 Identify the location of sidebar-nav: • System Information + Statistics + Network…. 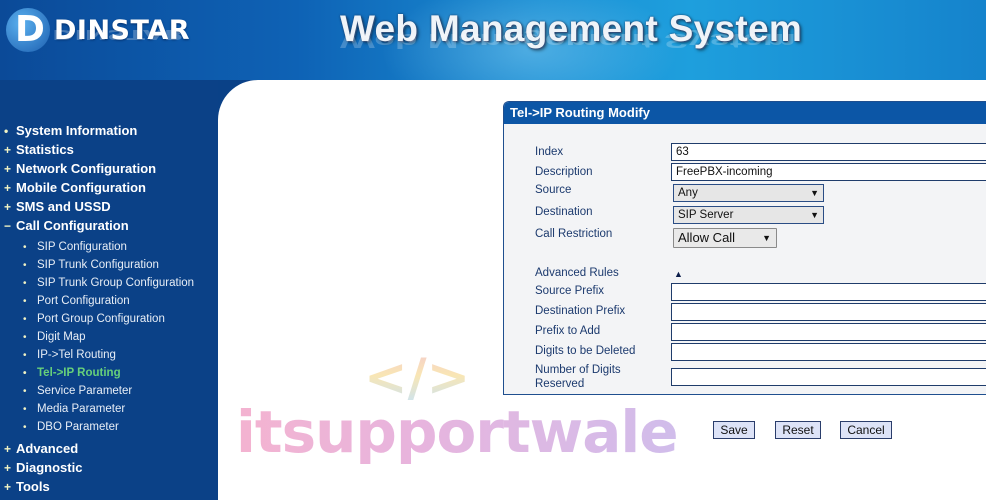
(99, 308).